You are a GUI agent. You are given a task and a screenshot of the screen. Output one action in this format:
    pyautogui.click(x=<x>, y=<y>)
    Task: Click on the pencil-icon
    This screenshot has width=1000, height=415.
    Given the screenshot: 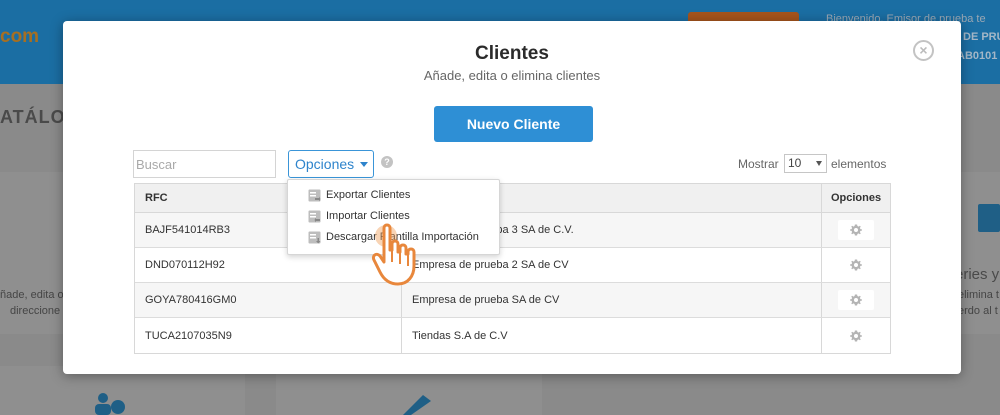 What is the action you would take?
    pyautogui.click(x=417, y=405)
    